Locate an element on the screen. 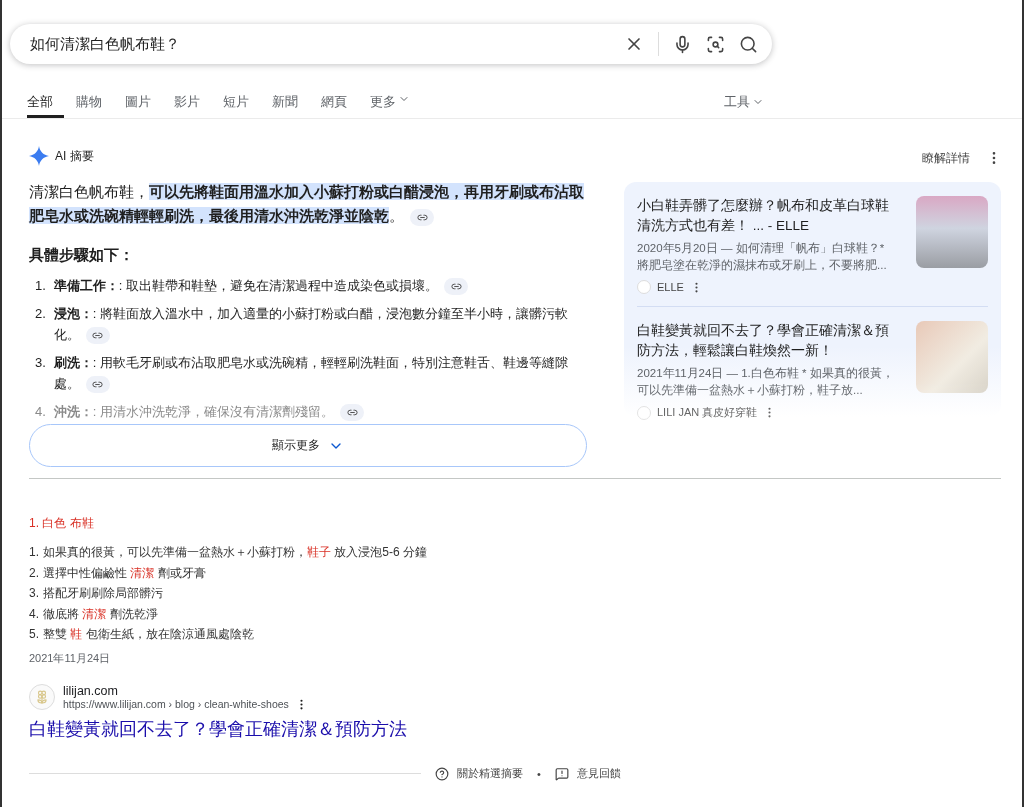 The height and width of the screenshot is (807, 1024). snippet-item-text: 如果真的很黃，可以先準備一盆熱水＋小蘇打粉，鞋子 放入浸泡5-6 分鐘 is located at coordinates (235, 552).